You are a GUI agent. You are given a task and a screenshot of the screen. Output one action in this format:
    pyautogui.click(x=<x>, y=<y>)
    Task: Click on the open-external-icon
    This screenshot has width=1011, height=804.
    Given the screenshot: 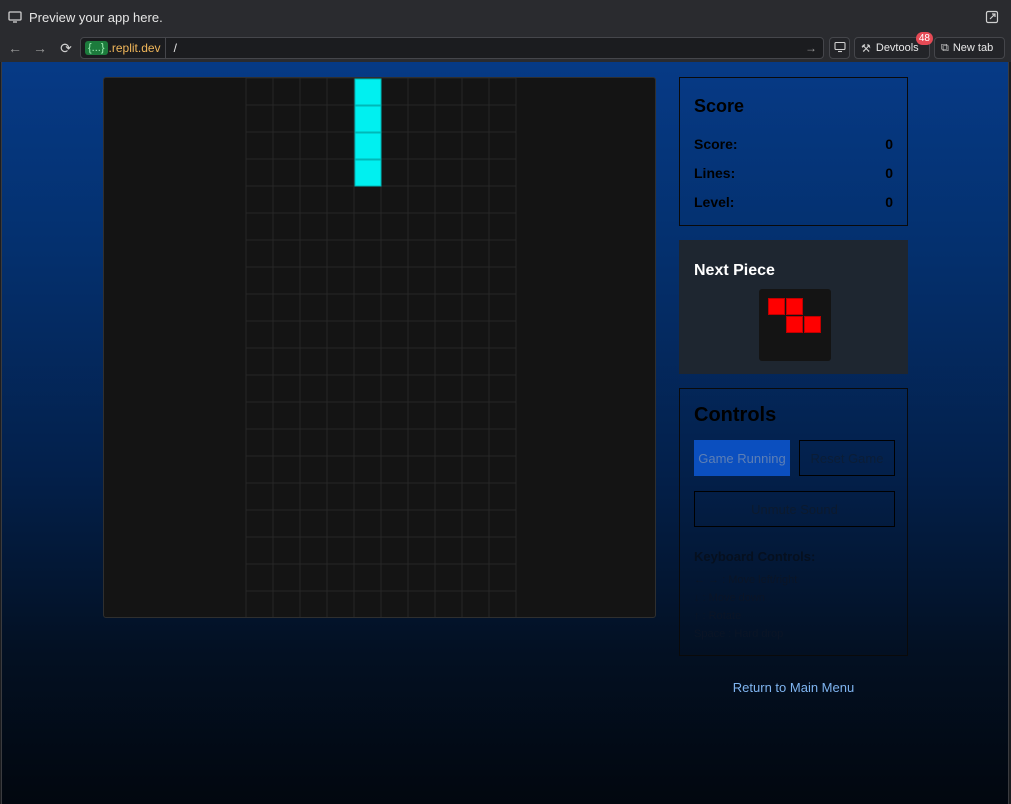 What is the action you would take?
    pyautogui.click(x=992, y=17)
    